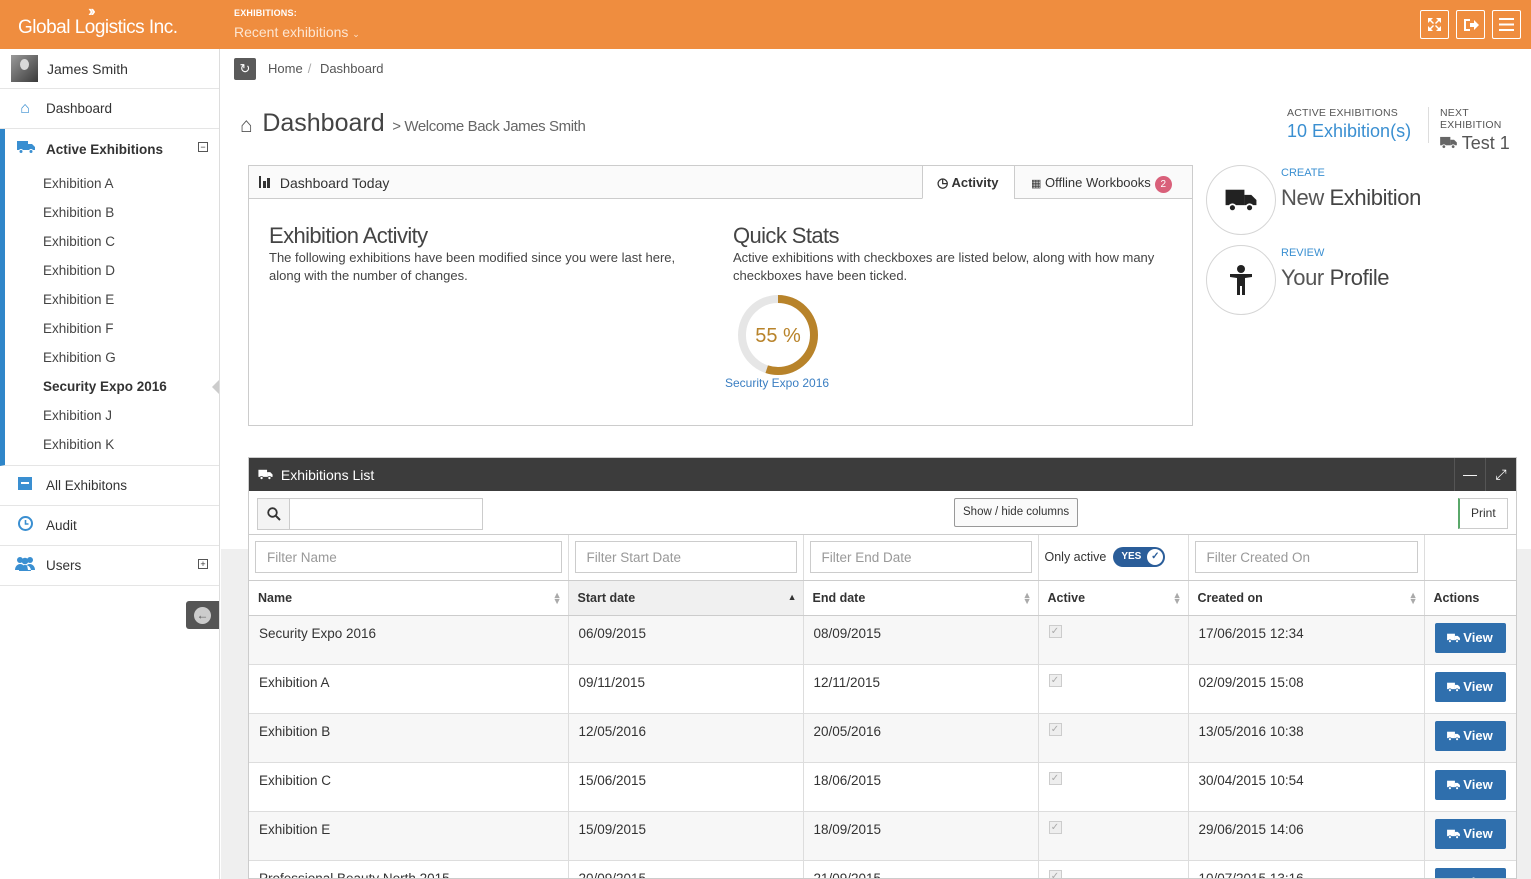 The height and width of the screenshot is (879, 1531). I want to click on recent-exhibitions-dropdown: Recent exhibitions ⌄, so click(297, 32).